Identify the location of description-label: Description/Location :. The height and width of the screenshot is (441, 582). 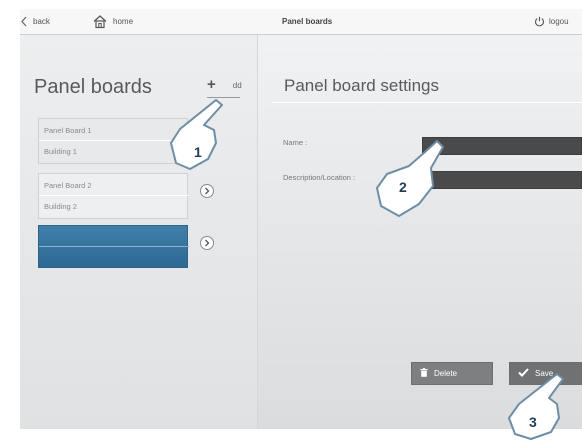
(319, 177).